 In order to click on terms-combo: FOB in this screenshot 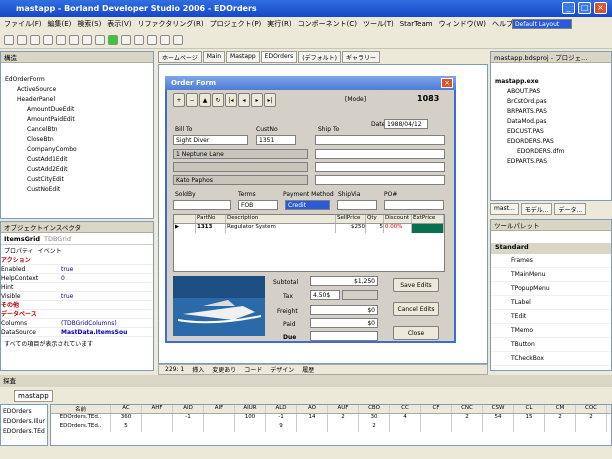, I will do `click(258, 205)`.